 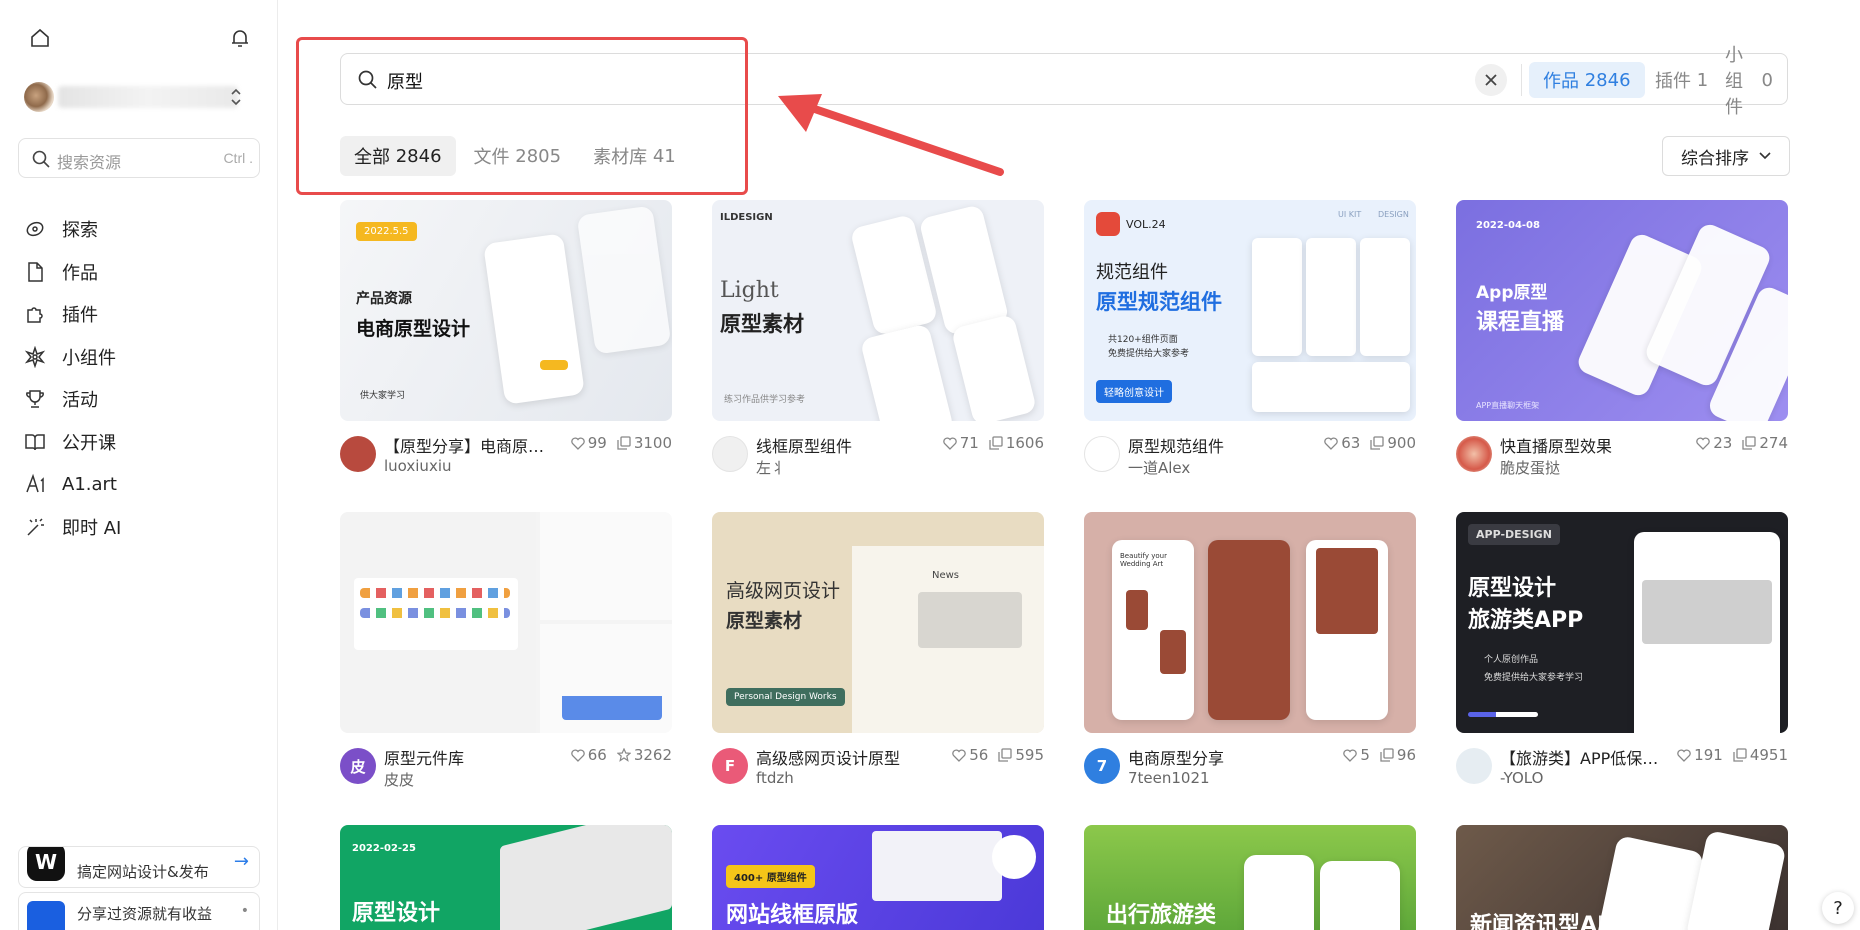 I want to click on home-icon, so click(x=40, y=38).